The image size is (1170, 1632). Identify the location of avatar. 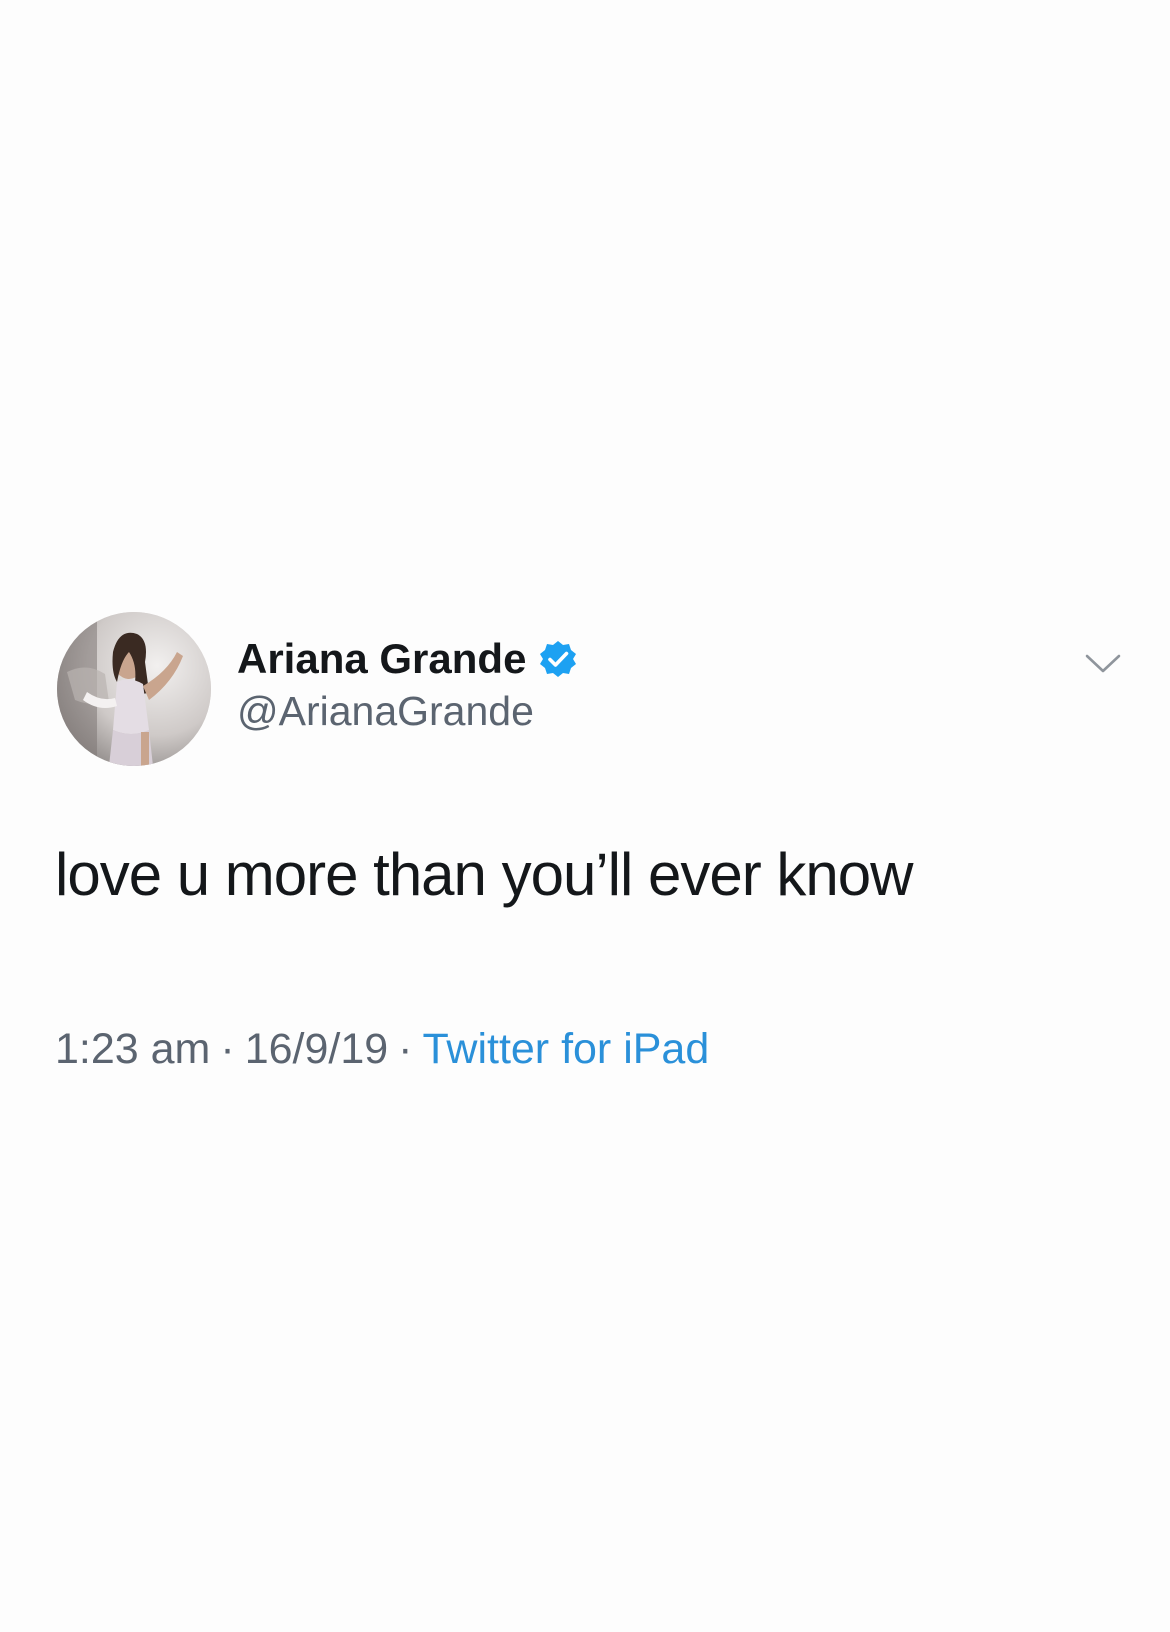
(134, 689).